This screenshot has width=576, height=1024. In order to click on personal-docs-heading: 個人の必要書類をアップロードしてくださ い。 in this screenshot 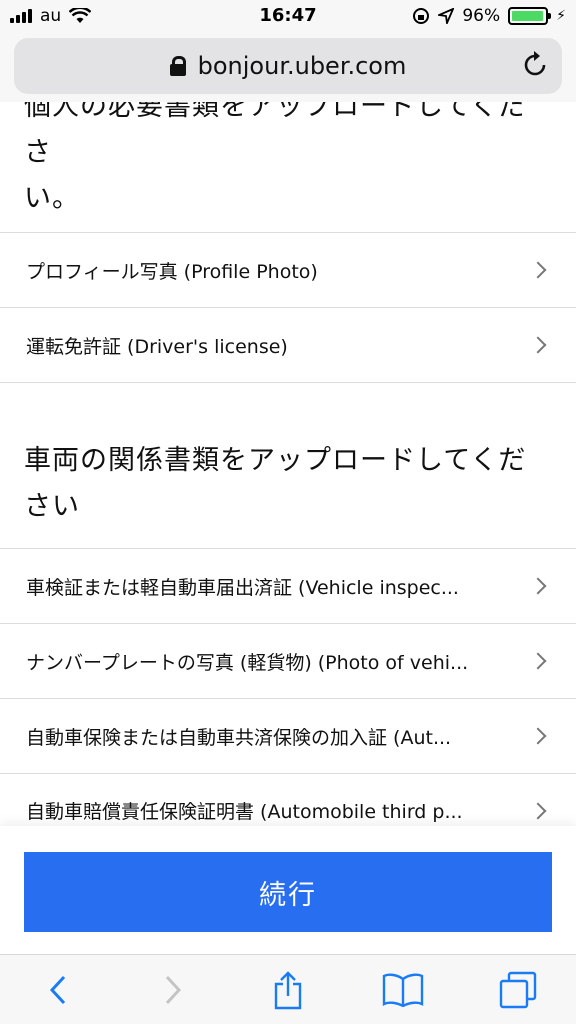, I will do `click(288, 162)`.